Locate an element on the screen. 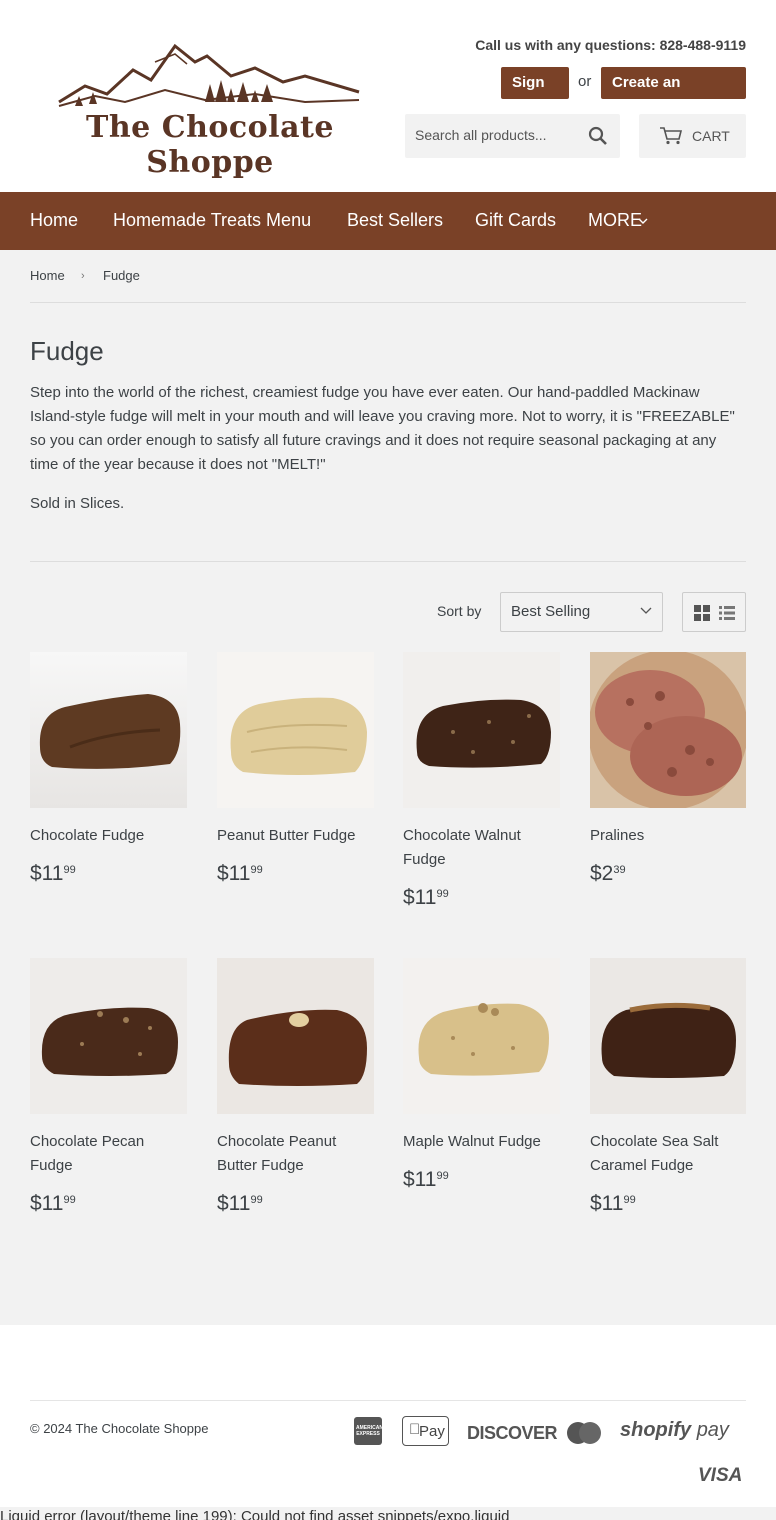 The width and height of the screenshot is (776, 1520). sold-in-note: Sold in Slices. is located at coordinates (77, 503).